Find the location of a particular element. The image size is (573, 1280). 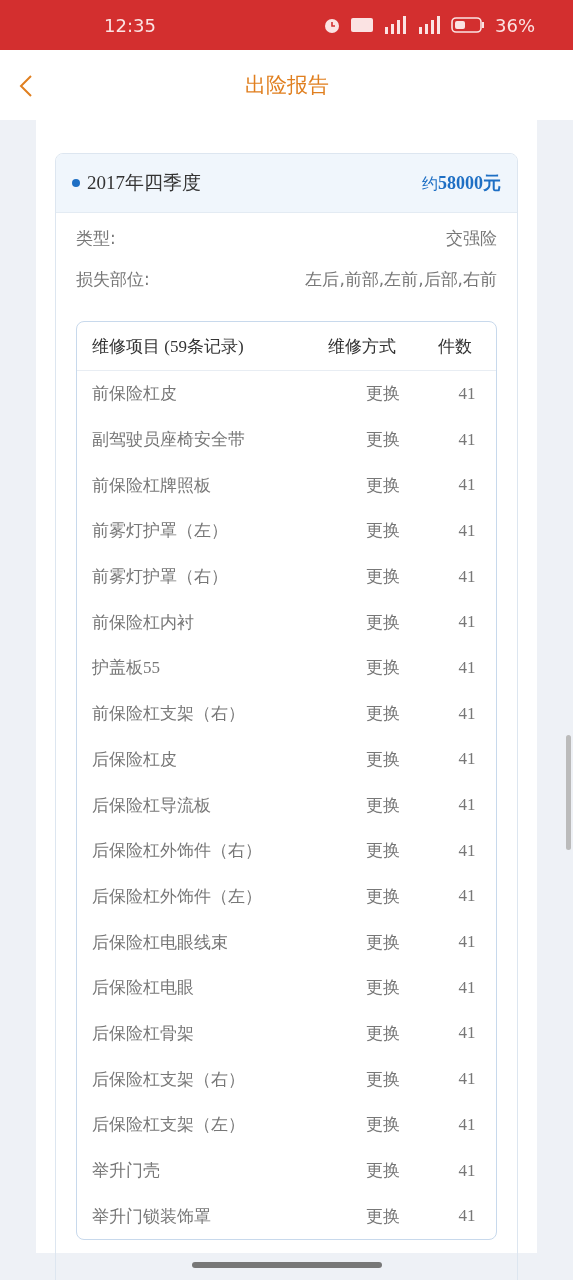

table-cell-text: 后保险杠外饰件（左） is located at coordinates (177, 896).